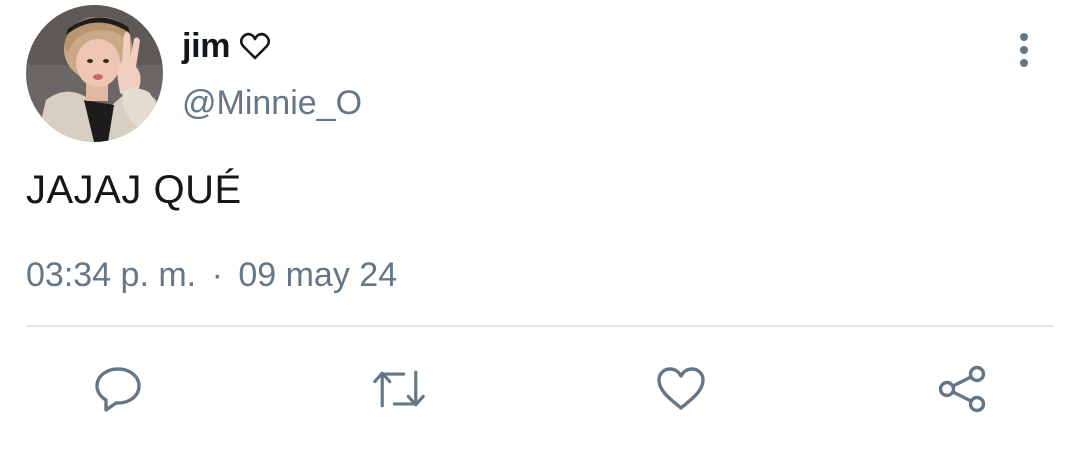 This screenshot has width=1080, height=451. Describe the element at coordinates (255, 46) in the screenshot. I see `white-heart-icon` at that location.